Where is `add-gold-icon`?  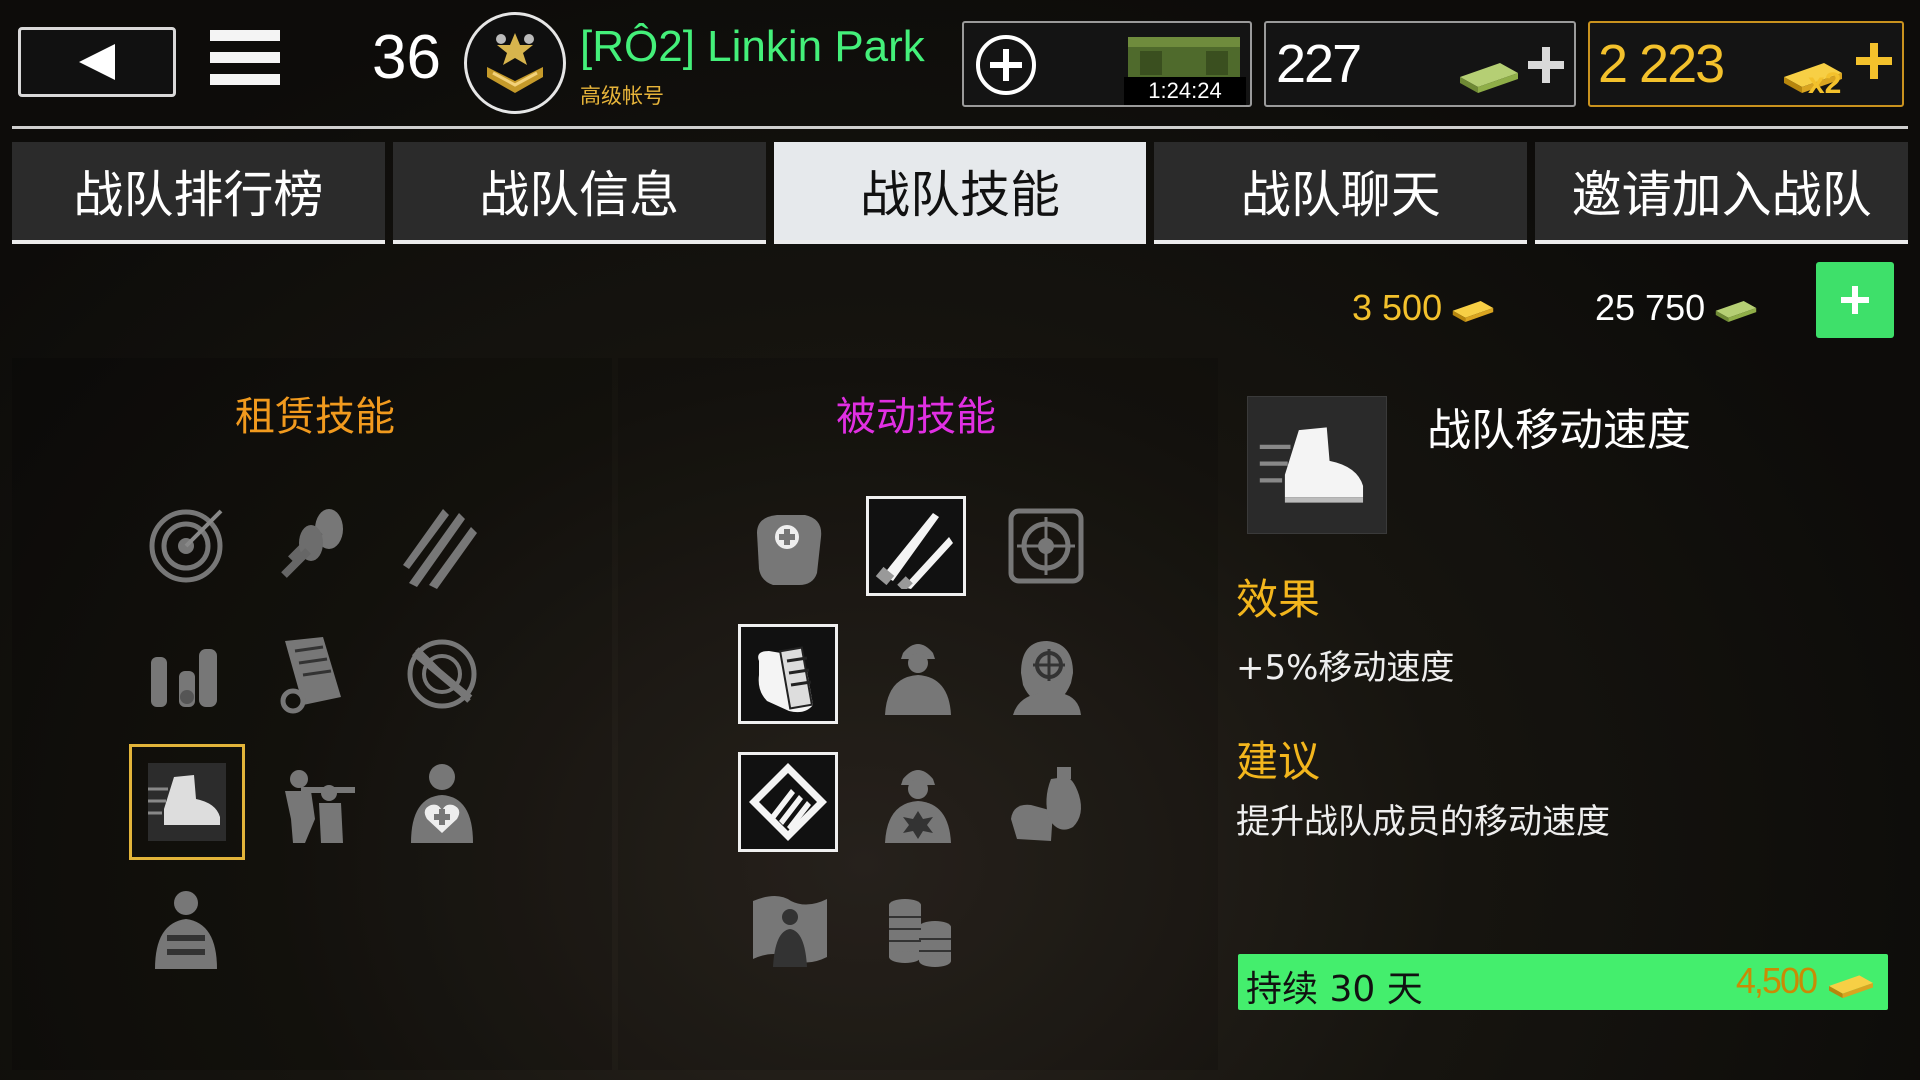 add-gold-icon is located at coordinates (1874, 61).